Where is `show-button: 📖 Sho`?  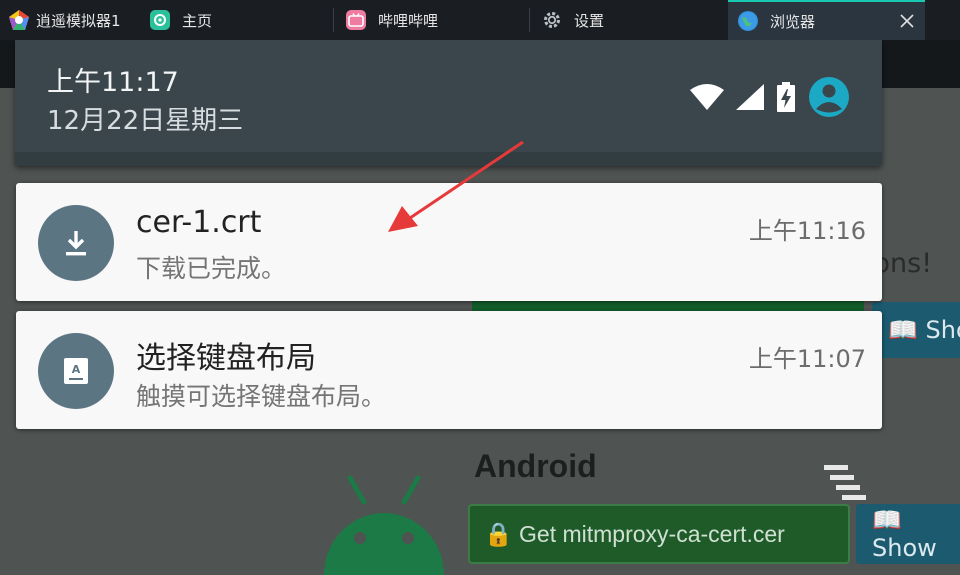 show-button: 📖 Sho is located at coordinates (916, 330).